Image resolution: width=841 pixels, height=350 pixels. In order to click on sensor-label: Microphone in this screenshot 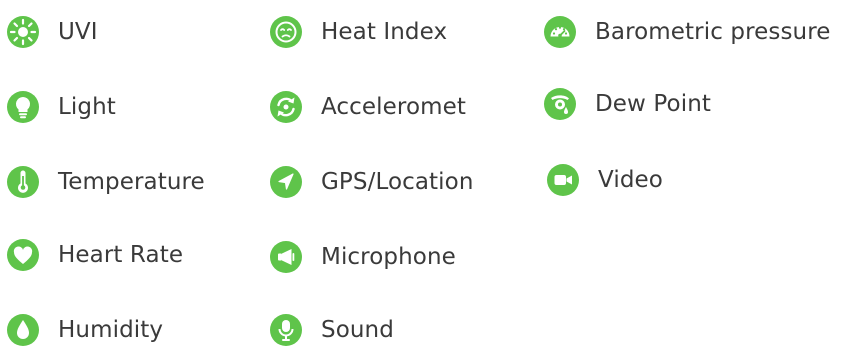, I will do `click(388, 257)`.